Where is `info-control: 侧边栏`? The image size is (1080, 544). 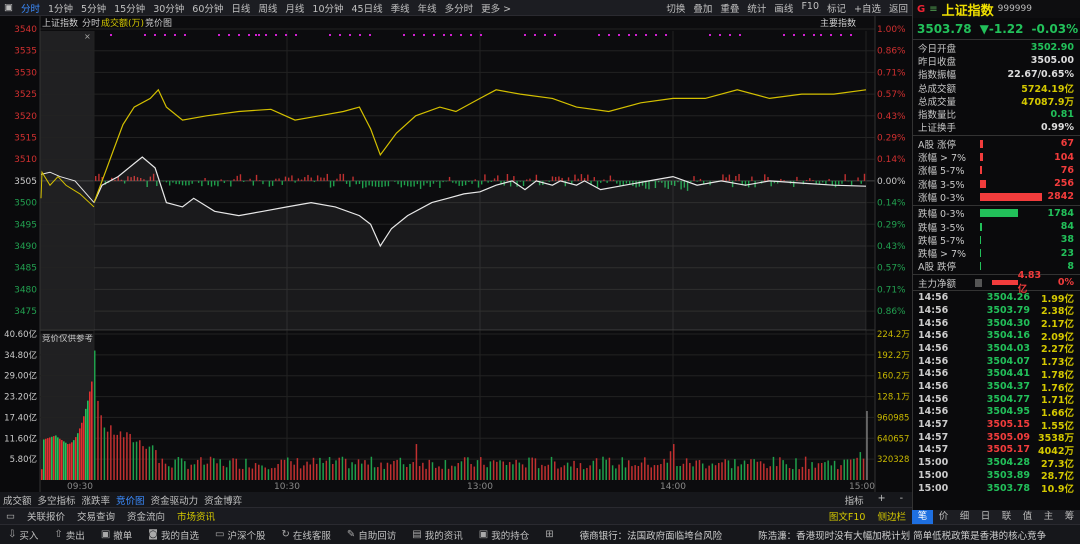 info-control: 侧边栏 is located at coordinates (891, 516).